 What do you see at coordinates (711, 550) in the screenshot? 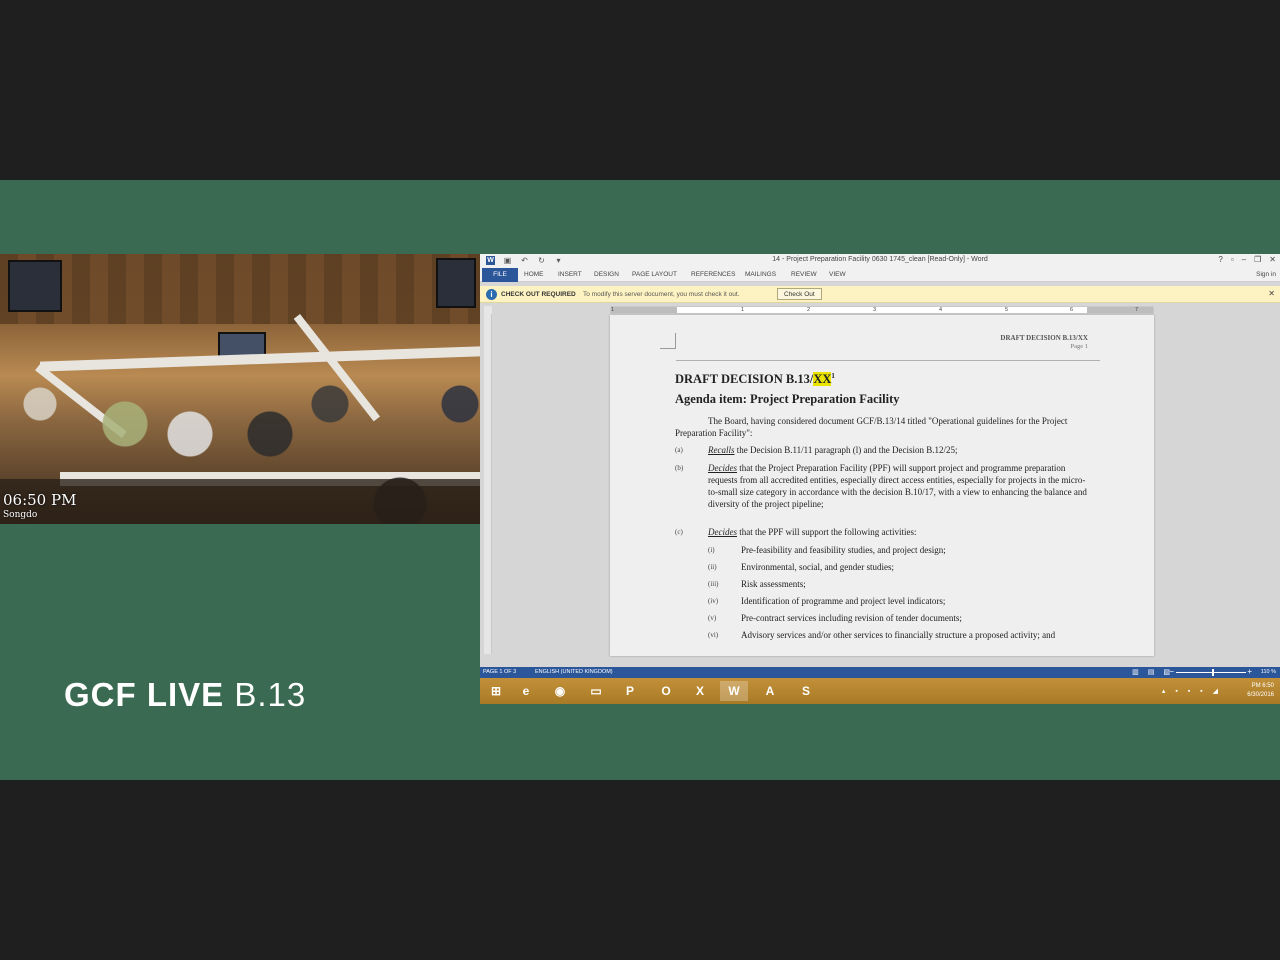
I see `subitem-label: (i)` at bounding box center [711, 550].